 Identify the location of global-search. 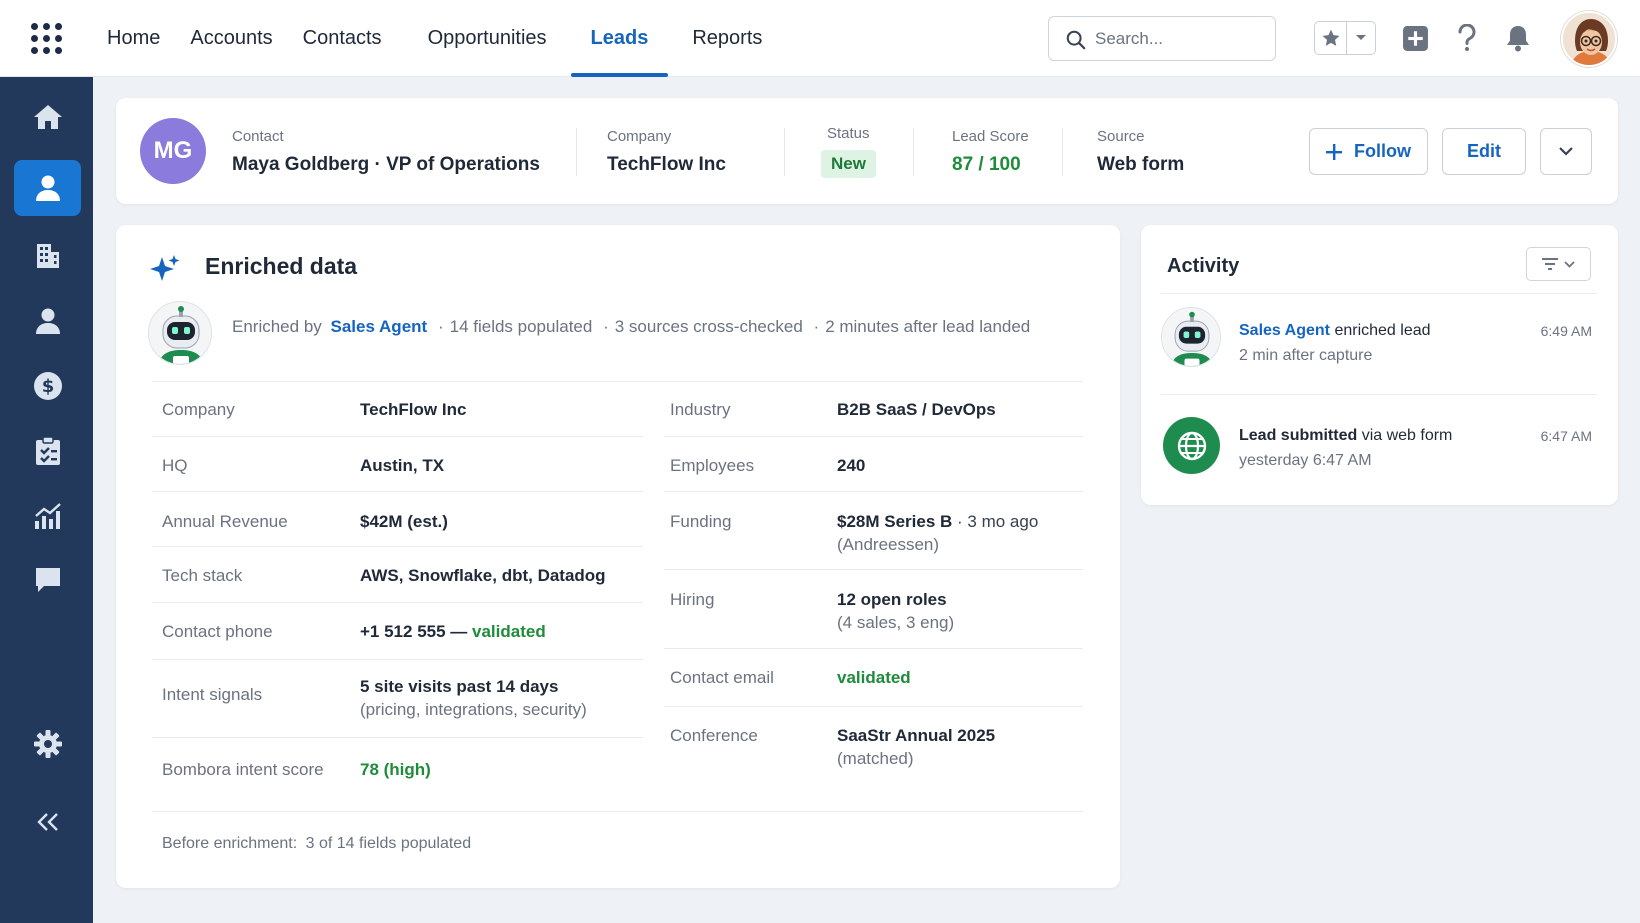
(1162, 38).